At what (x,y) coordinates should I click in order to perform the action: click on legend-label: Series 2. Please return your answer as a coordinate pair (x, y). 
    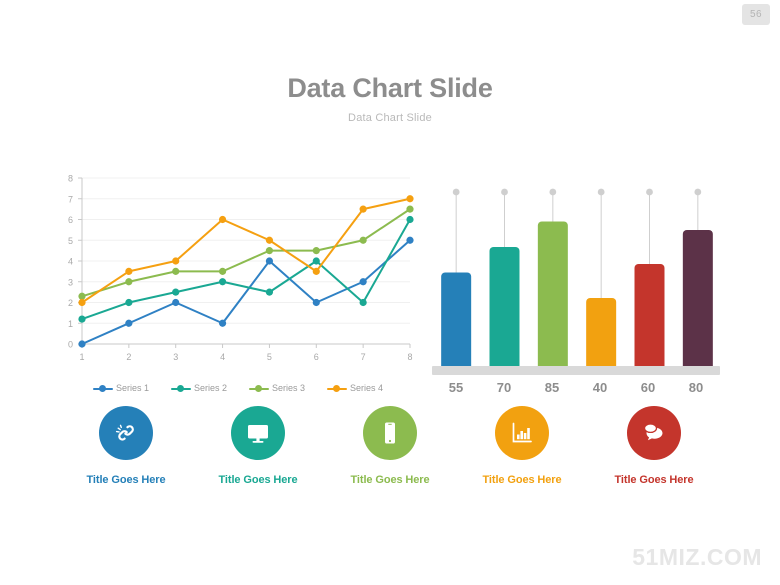
    Looking at the image, I should click on (210, 388).